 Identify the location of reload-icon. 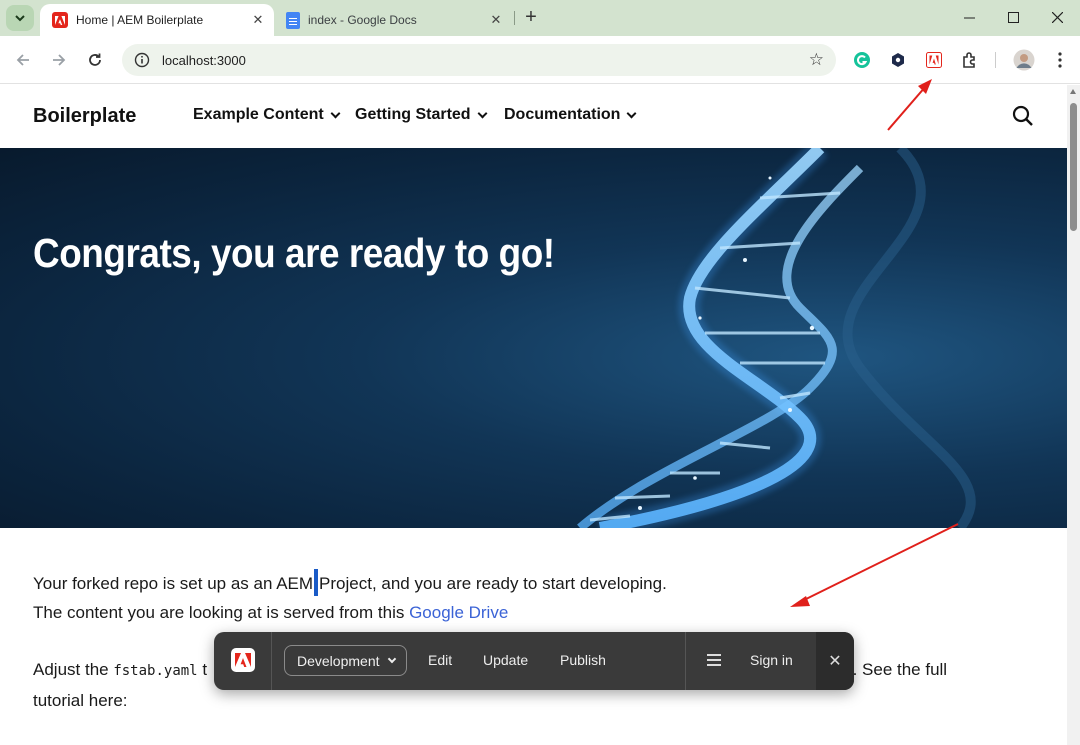
(95, 59).